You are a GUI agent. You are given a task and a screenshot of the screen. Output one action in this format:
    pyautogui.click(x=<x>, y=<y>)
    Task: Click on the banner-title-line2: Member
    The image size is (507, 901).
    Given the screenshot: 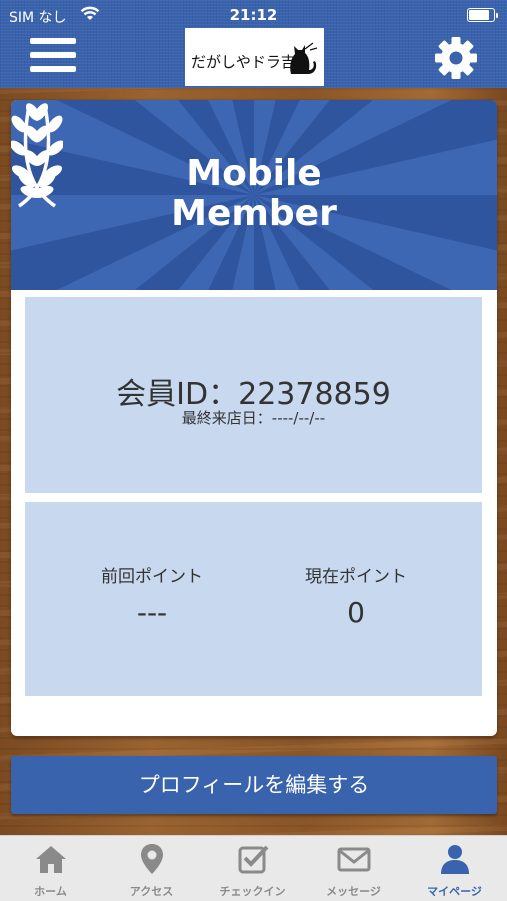 What is the action you would take?
    pyautogui.click(x=254, y=213)
    